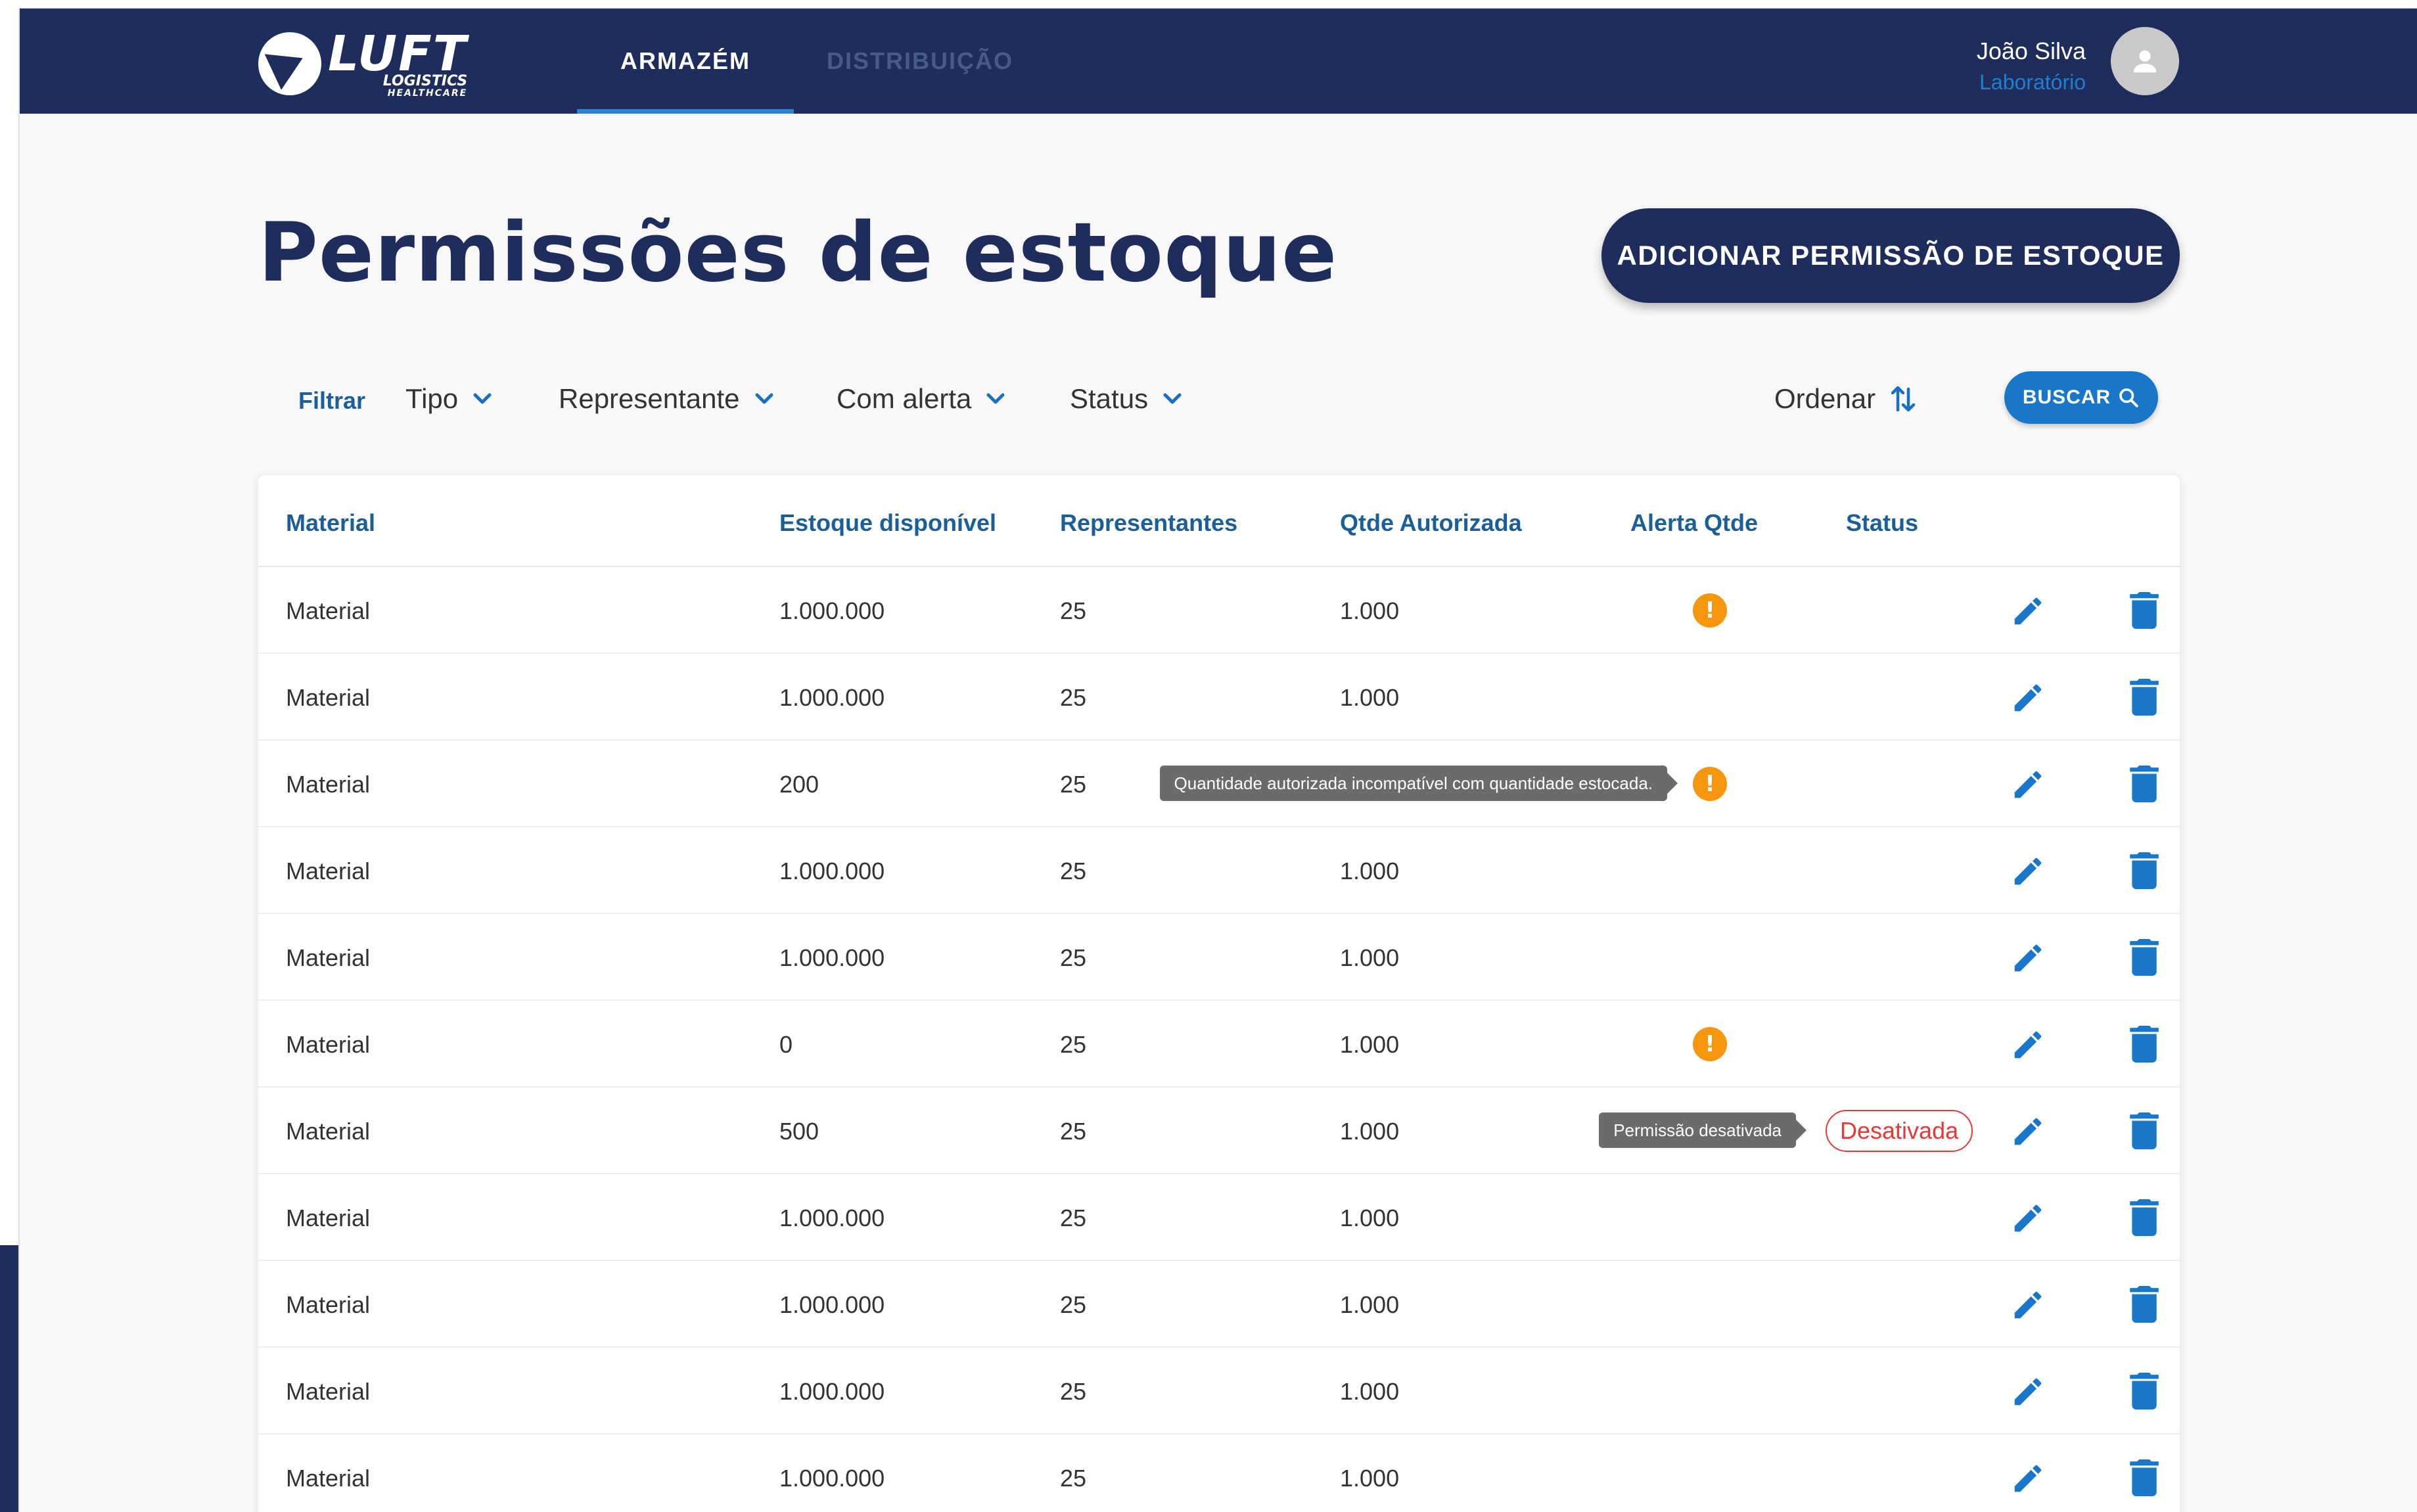 This screenshot has width=2417, height=1512. I want to click on search-button: BUSCAR, so click(2081, 397).